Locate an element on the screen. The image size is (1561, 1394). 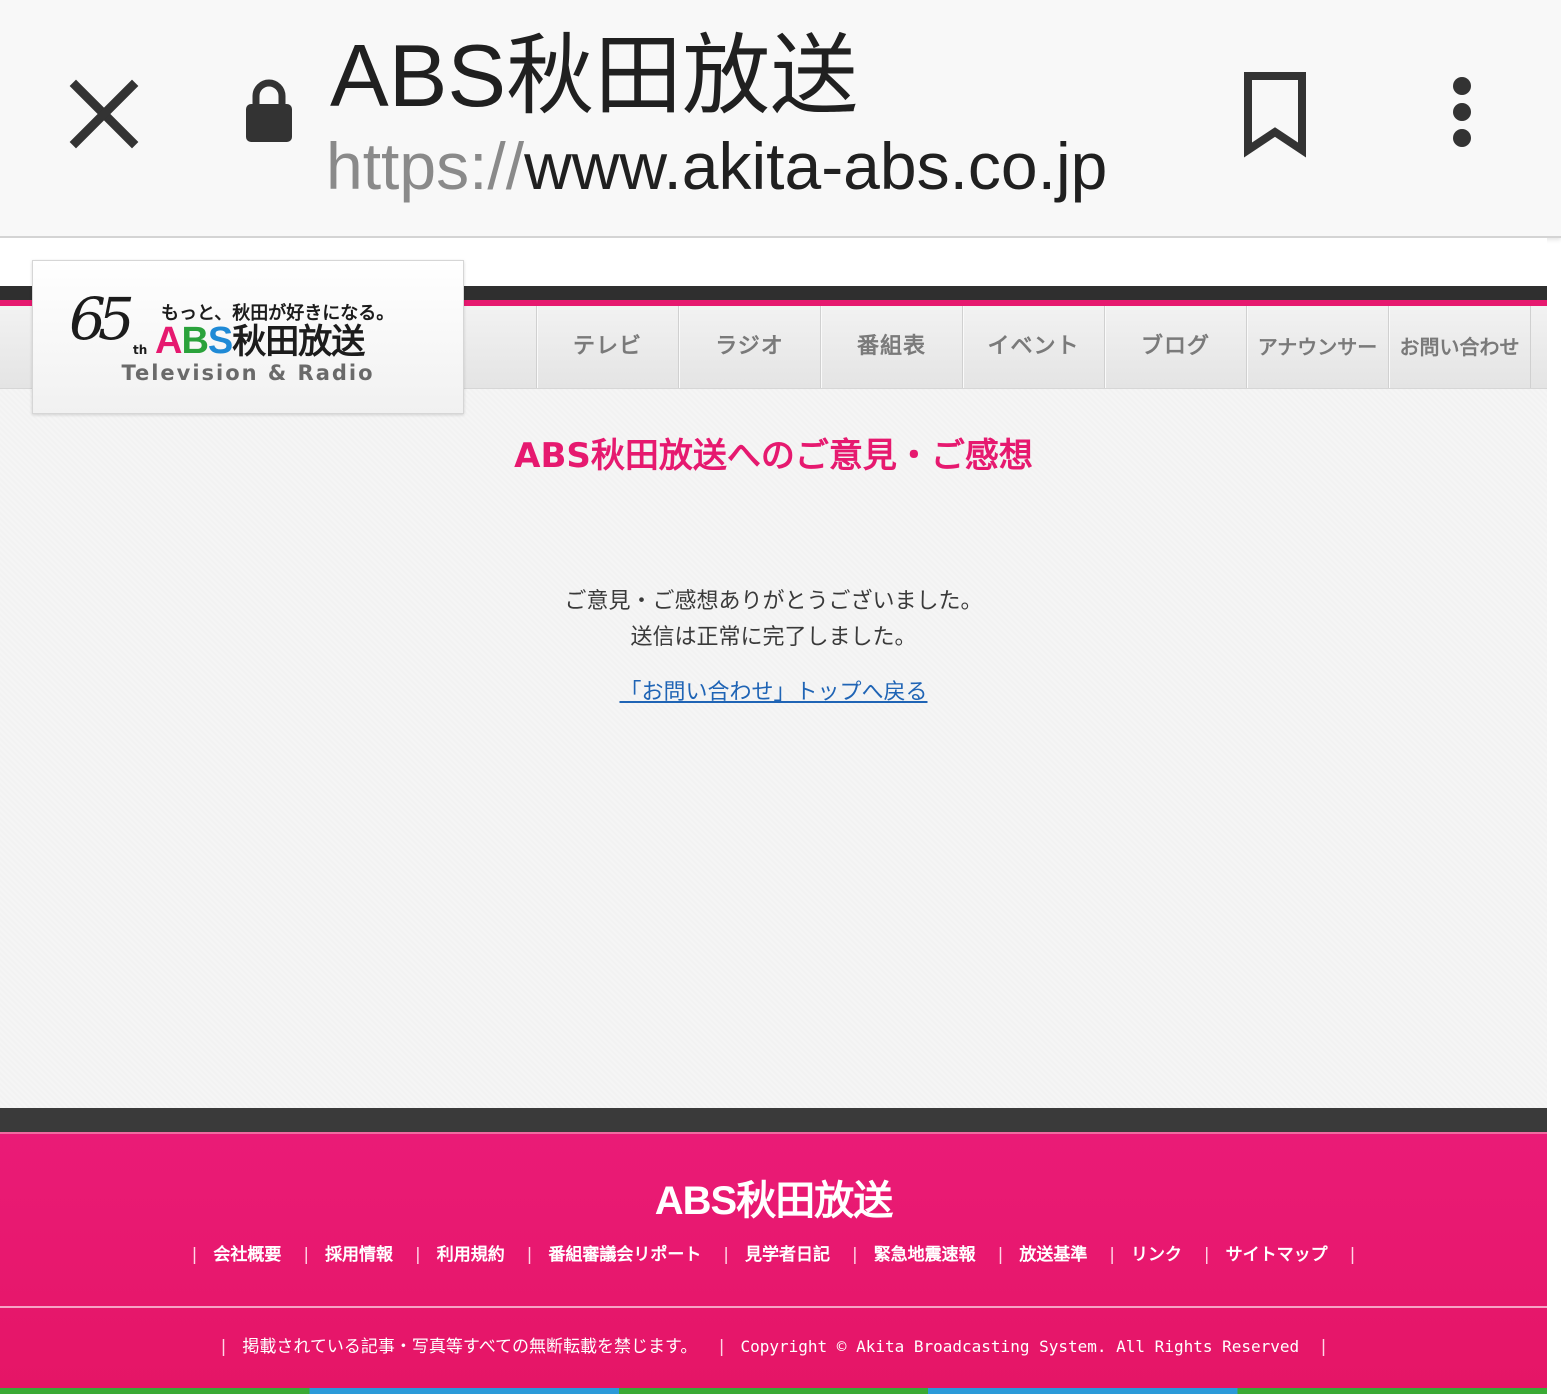
nav-item-contact: お問い合わせ is located at coordinates (1459, 347).